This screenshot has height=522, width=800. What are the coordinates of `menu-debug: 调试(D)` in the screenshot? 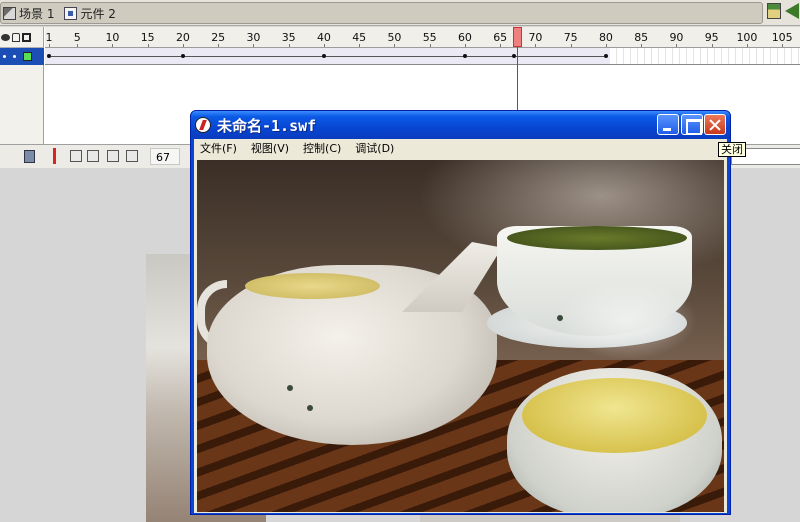 It's located at (374, 148).